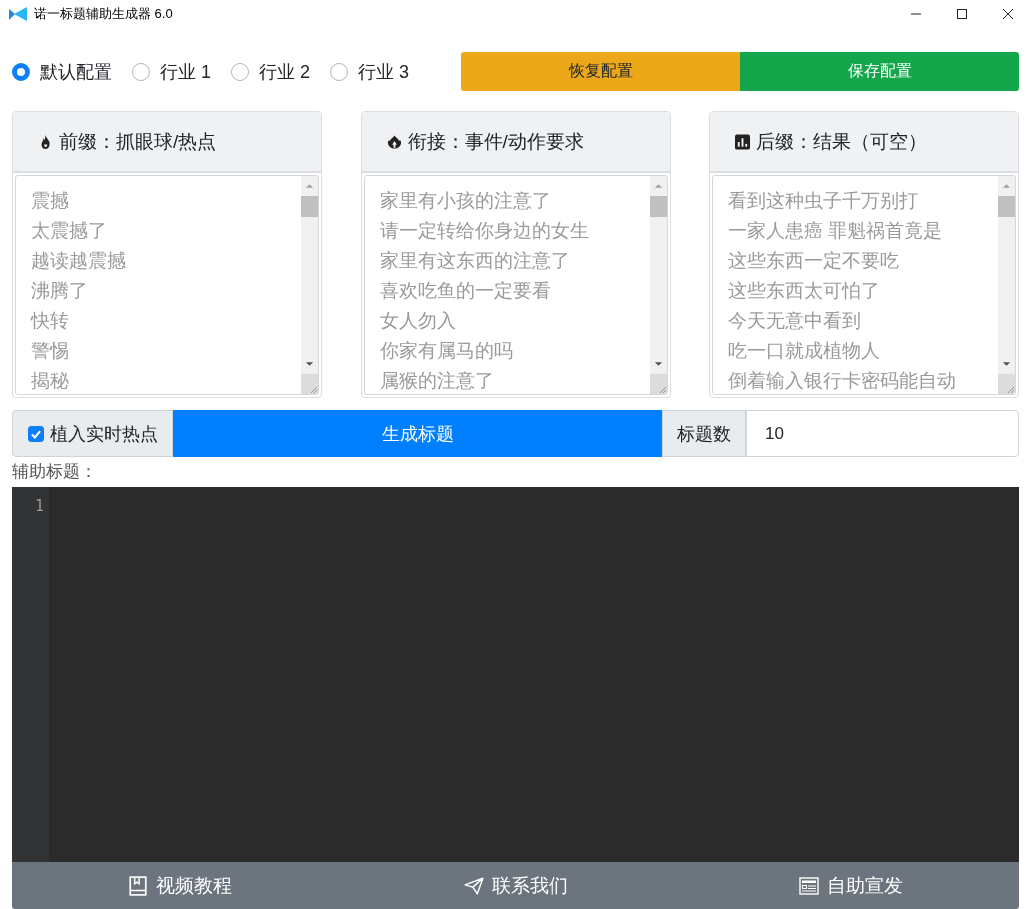 The height and width of the screenshot is (909, 1029). I want to click on generate-button: 生成标题, so click(417, 433).